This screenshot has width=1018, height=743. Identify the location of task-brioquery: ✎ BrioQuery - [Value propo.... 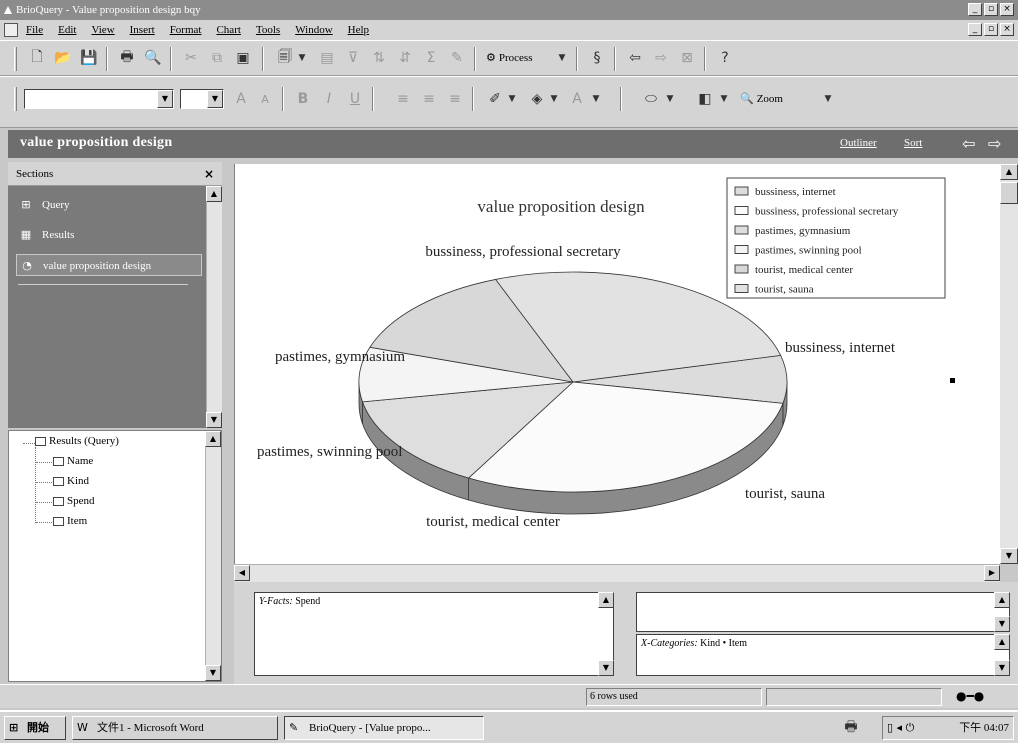
(384, 728).